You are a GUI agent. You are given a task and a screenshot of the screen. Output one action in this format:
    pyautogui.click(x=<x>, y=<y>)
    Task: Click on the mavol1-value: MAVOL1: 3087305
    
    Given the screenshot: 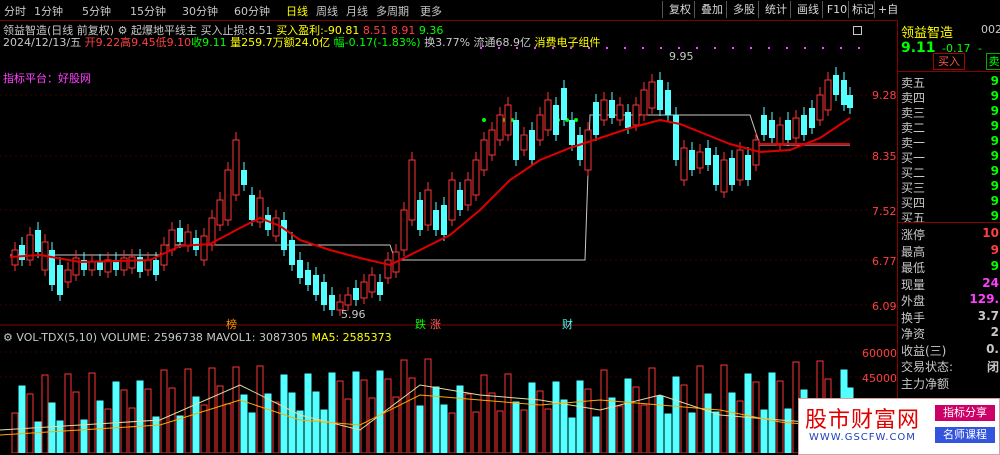 What is the action you would take?
    pyautogui.click(x=257, y=337)
    